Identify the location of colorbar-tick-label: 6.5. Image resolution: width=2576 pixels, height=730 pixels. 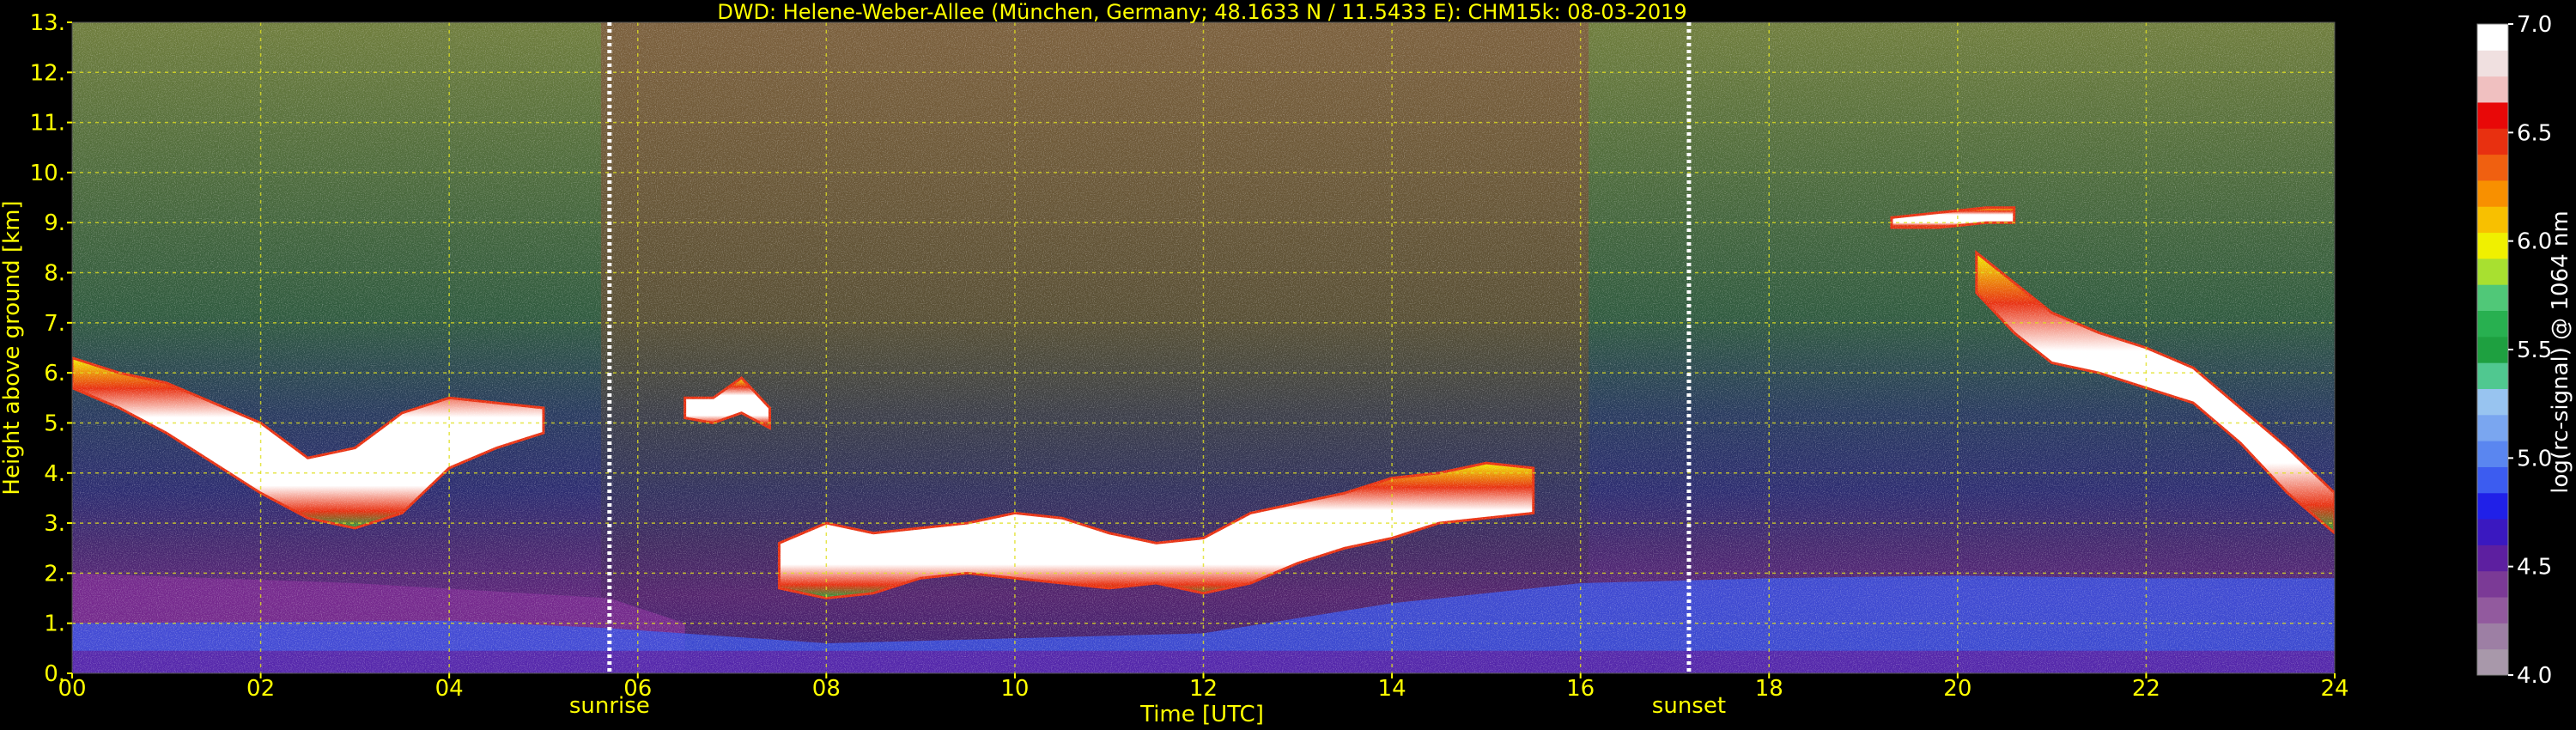
(2535, 133).